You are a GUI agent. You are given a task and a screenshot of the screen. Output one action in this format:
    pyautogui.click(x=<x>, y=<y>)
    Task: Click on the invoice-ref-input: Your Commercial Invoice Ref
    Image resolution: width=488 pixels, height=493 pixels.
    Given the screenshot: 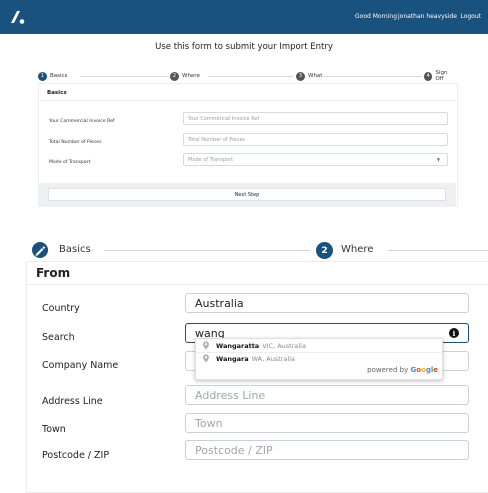 What is the action you would take?
    pyautogui.click(x=315, y=118)
    